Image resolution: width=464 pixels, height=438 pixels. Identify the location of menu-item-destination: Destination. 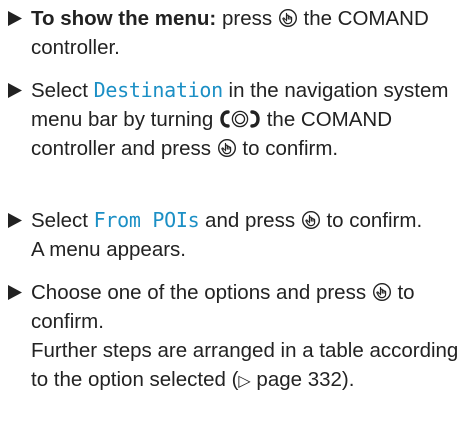
(158, 90).